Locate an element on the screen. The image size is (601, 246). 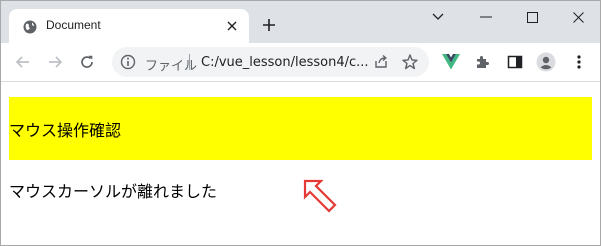
plus-icon is located at coordinates (269, 25).